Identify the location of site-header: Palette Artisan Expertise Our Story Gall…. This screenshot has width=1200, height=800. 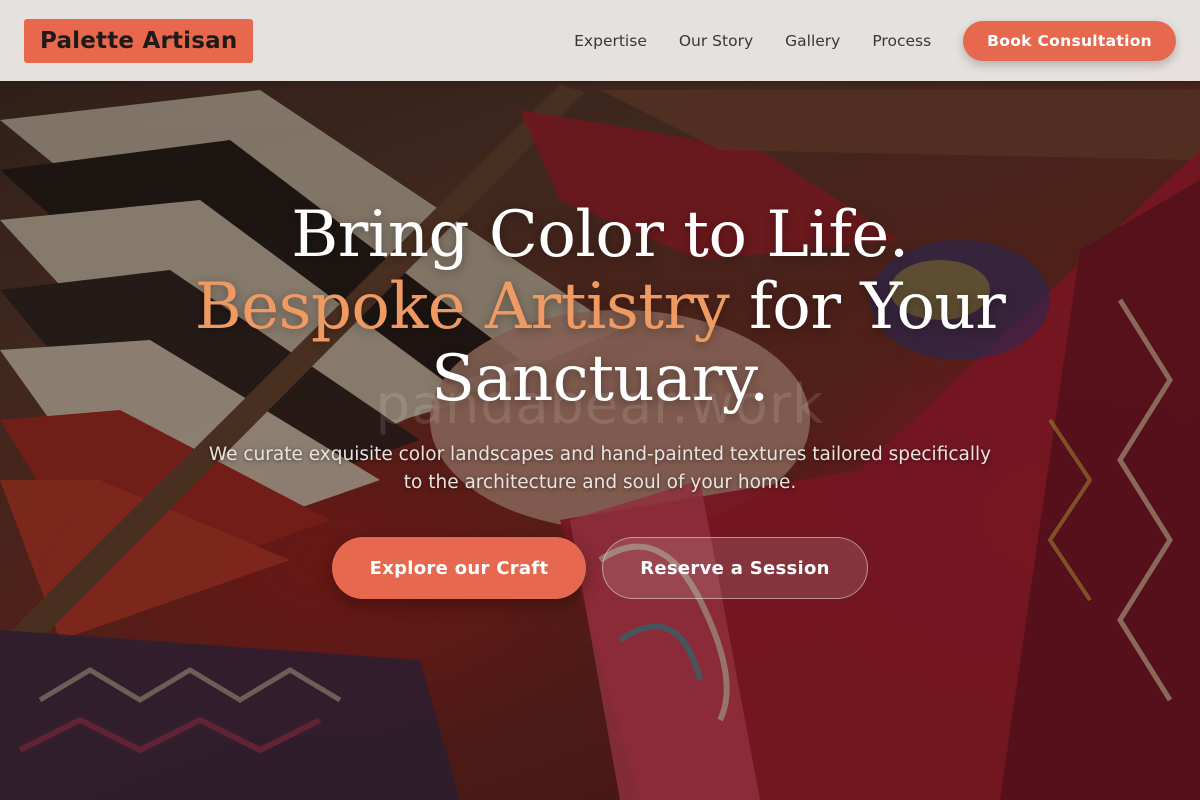
(600, 40).